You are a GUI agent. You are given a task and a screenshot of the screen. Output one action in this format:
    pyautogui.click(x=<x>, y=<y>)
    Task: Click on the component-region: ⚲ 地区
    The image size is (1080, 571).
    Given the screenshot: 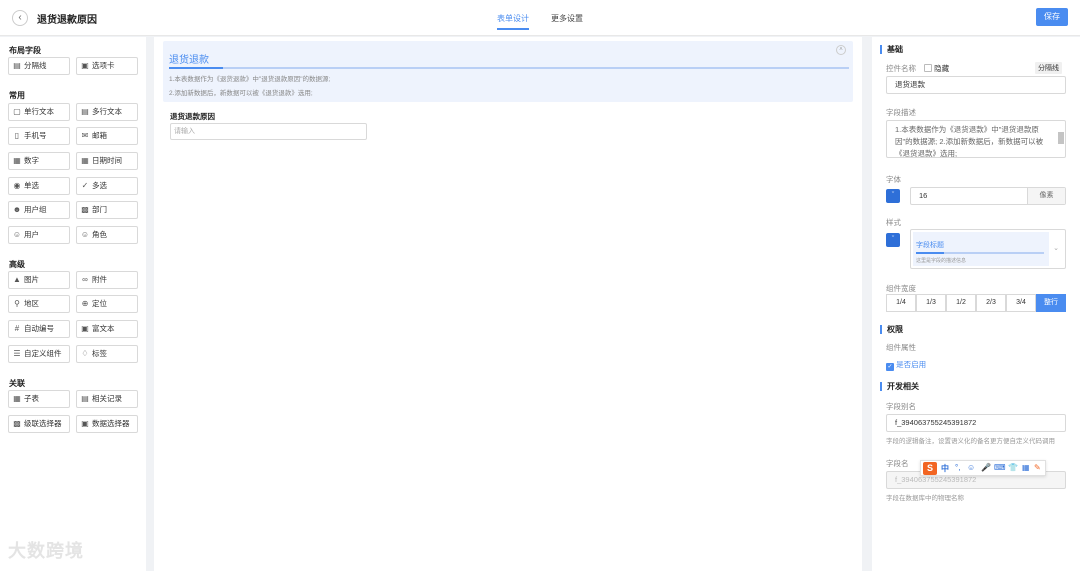 What is the action you would take?
    pyautogui.click(x=39, y=304)
    